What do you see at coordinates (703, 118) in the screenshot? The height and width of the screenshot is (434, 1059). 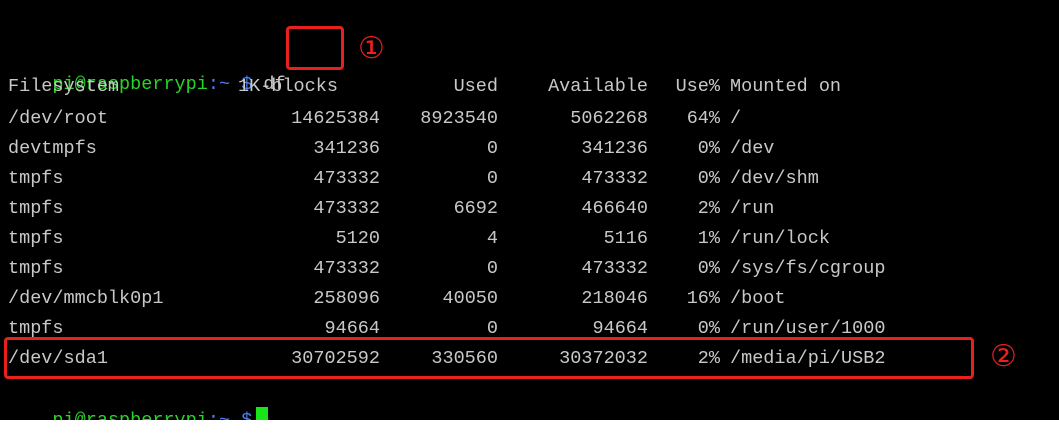 I see `cell-use-percent: 64%` at bounding box center [703, 118].